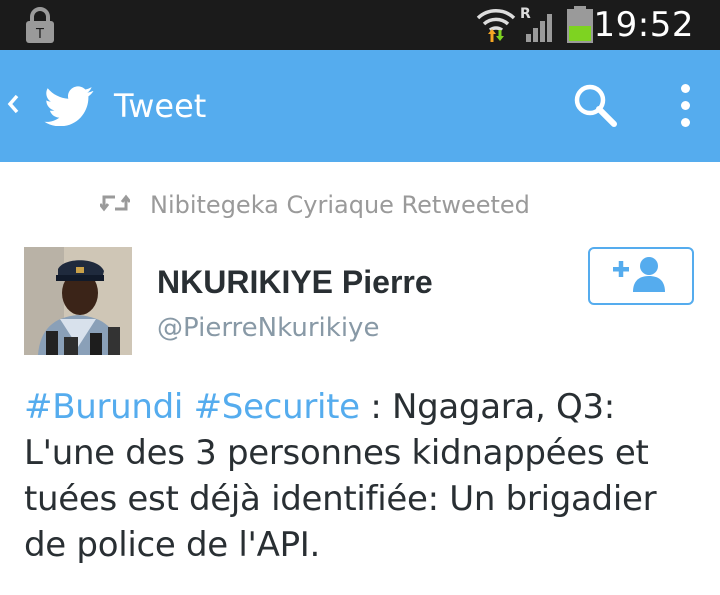 The height and width of the screenshot is (595, 720). What do you see at coordinates (496, 27) in the screenshot?
I see `wifi-icon` at bounding box center [496, 27].